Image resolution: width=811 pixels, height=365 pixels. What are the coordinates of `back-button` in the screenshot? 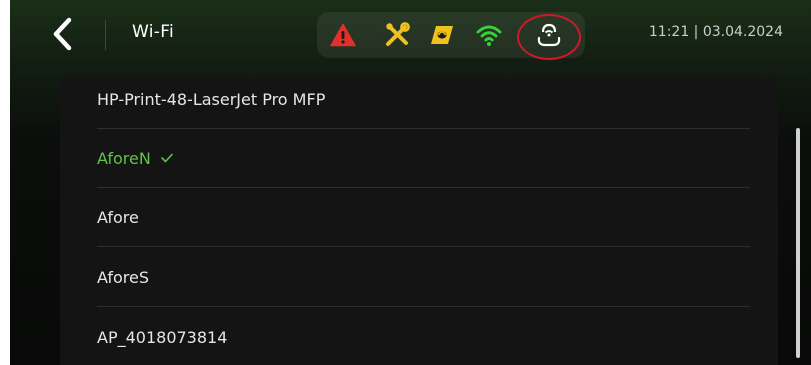 It's located at (62, 34).